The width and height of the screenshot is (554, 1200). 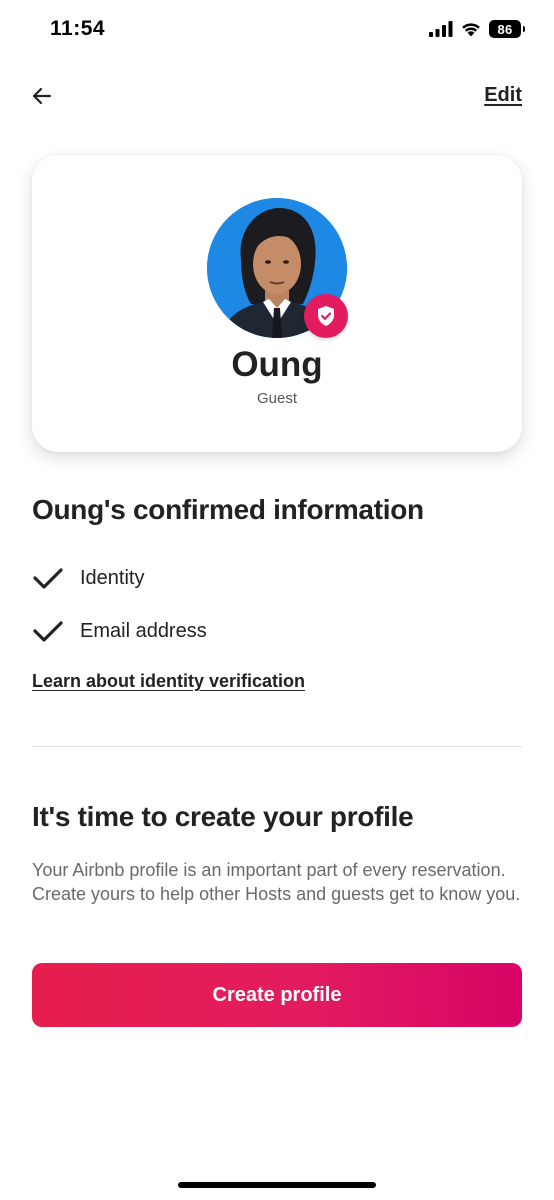 I want to click on confirmed-info-heading: Oung's confirmed information, so click(x=228, y=509).